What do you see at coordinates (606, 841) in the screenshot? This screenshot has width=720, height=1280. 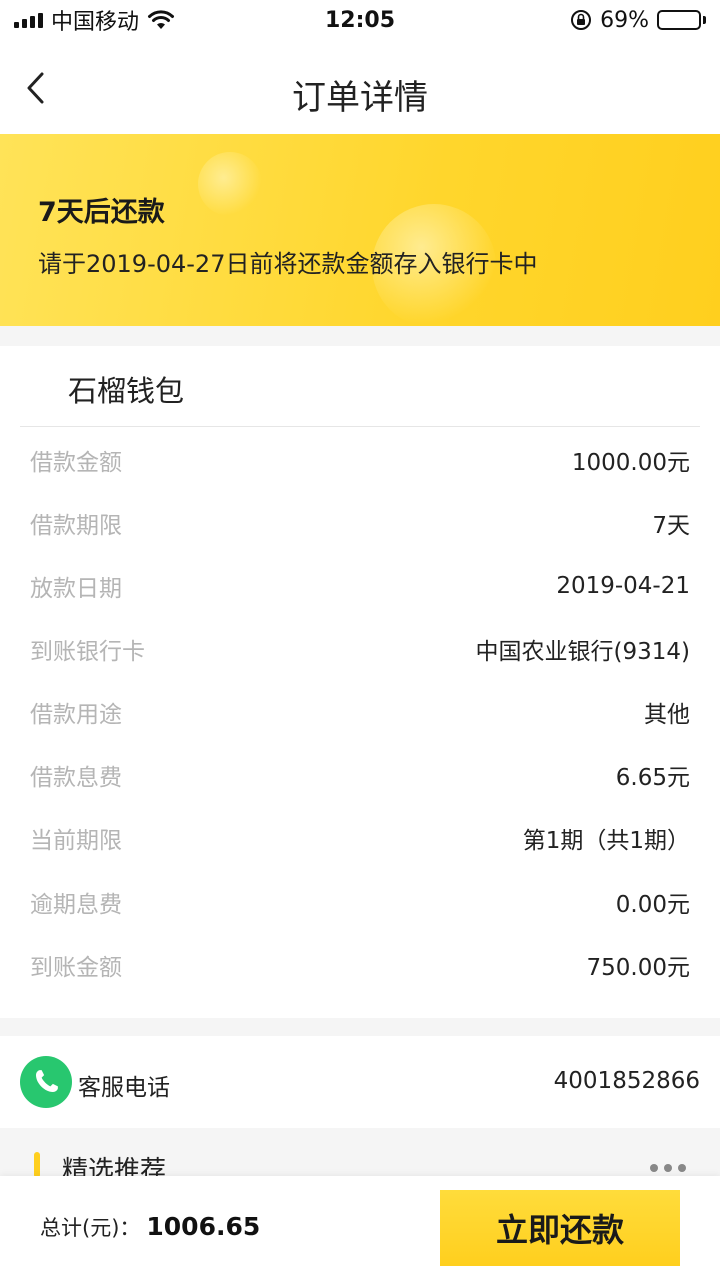 I see `detail-value: 第1期（共1期）` at bounding box center [606, 841].